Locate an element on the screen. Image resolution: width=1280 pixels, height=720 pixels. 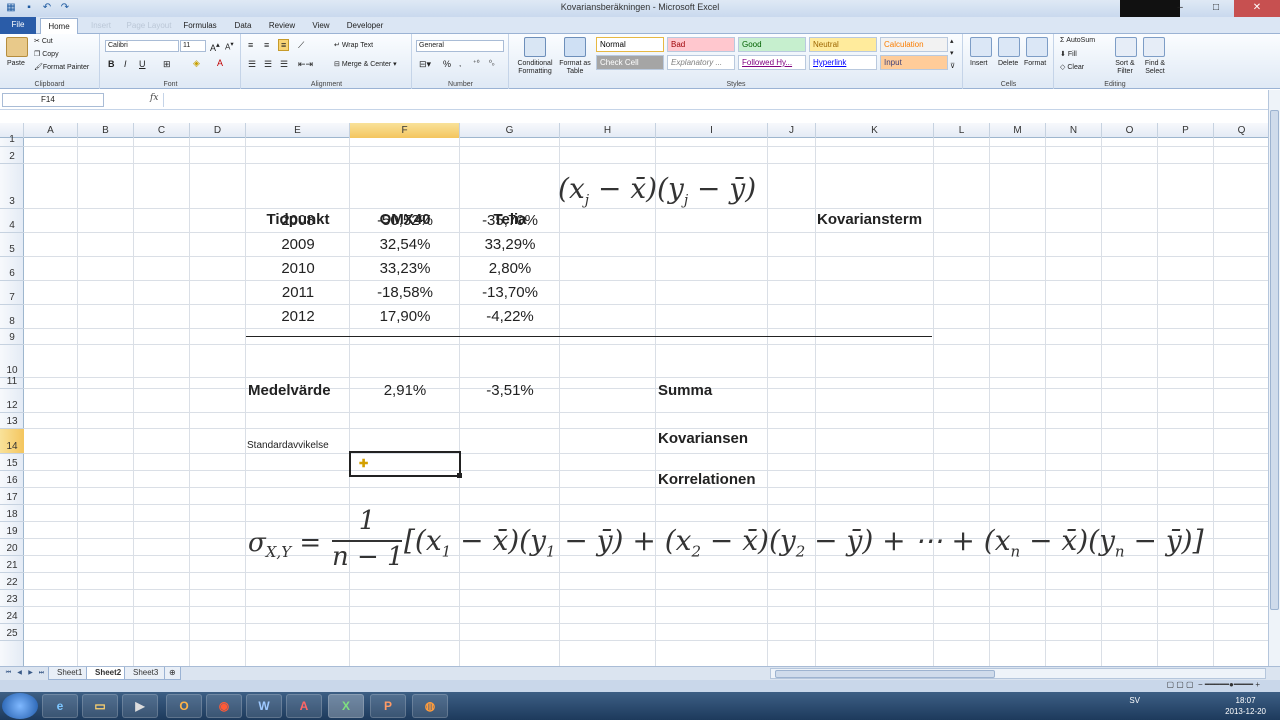
vertical-scroll-thumb is located at coordinates (1274, 360).